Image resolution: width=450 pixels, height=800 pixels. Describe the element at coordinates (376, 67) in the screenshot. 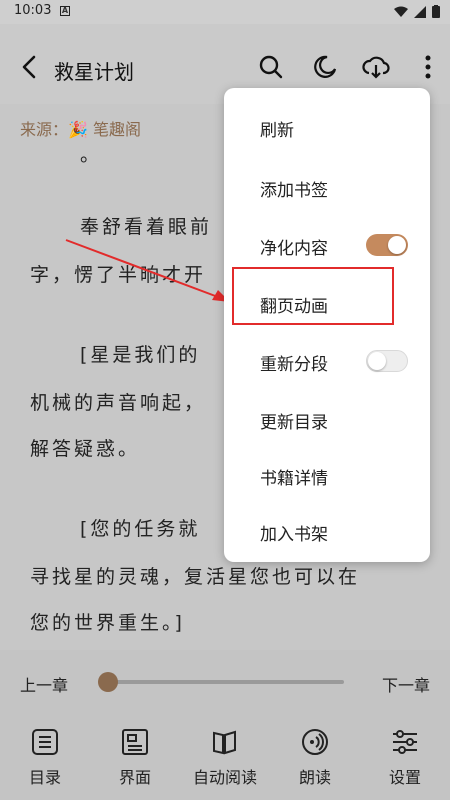

I see `cloud-download-icon` at that location.